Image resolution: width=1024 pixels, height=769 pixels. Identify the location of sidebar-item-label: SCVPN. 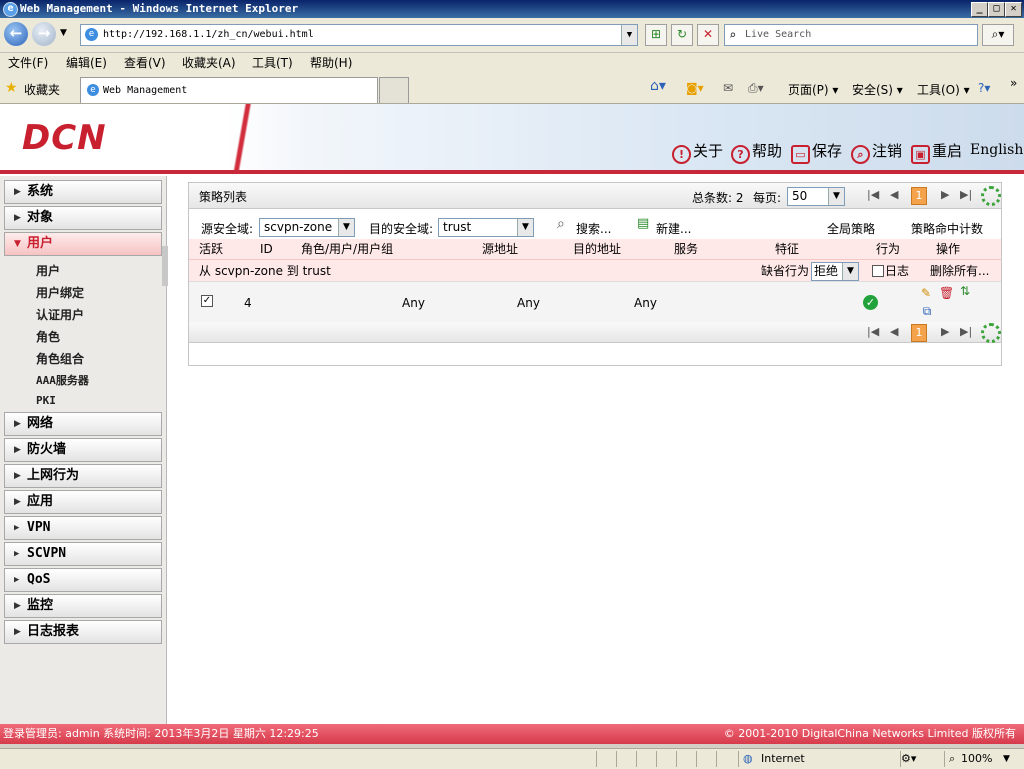
(47, 553).